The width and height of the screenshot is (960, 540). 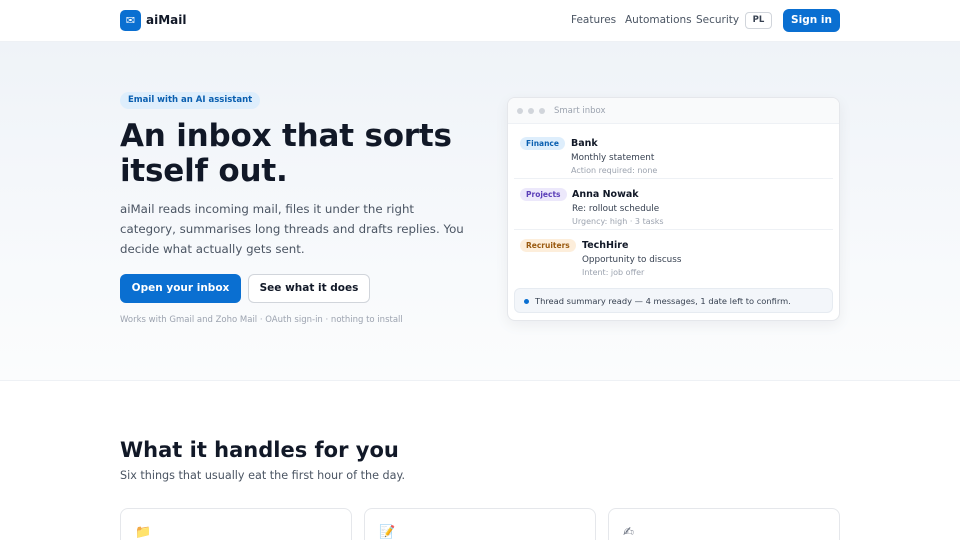 I want to click on inbox-title: Smart inbox, so click(x=580, y=111).